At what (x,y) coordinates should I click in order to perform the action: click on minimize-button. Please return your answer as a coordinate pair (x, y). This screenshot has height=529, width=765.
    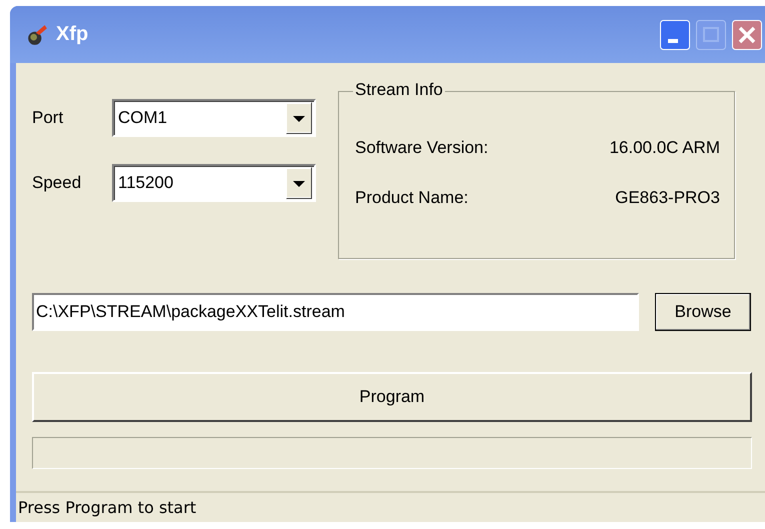
    Looking at the image, I should click on (675, 35).